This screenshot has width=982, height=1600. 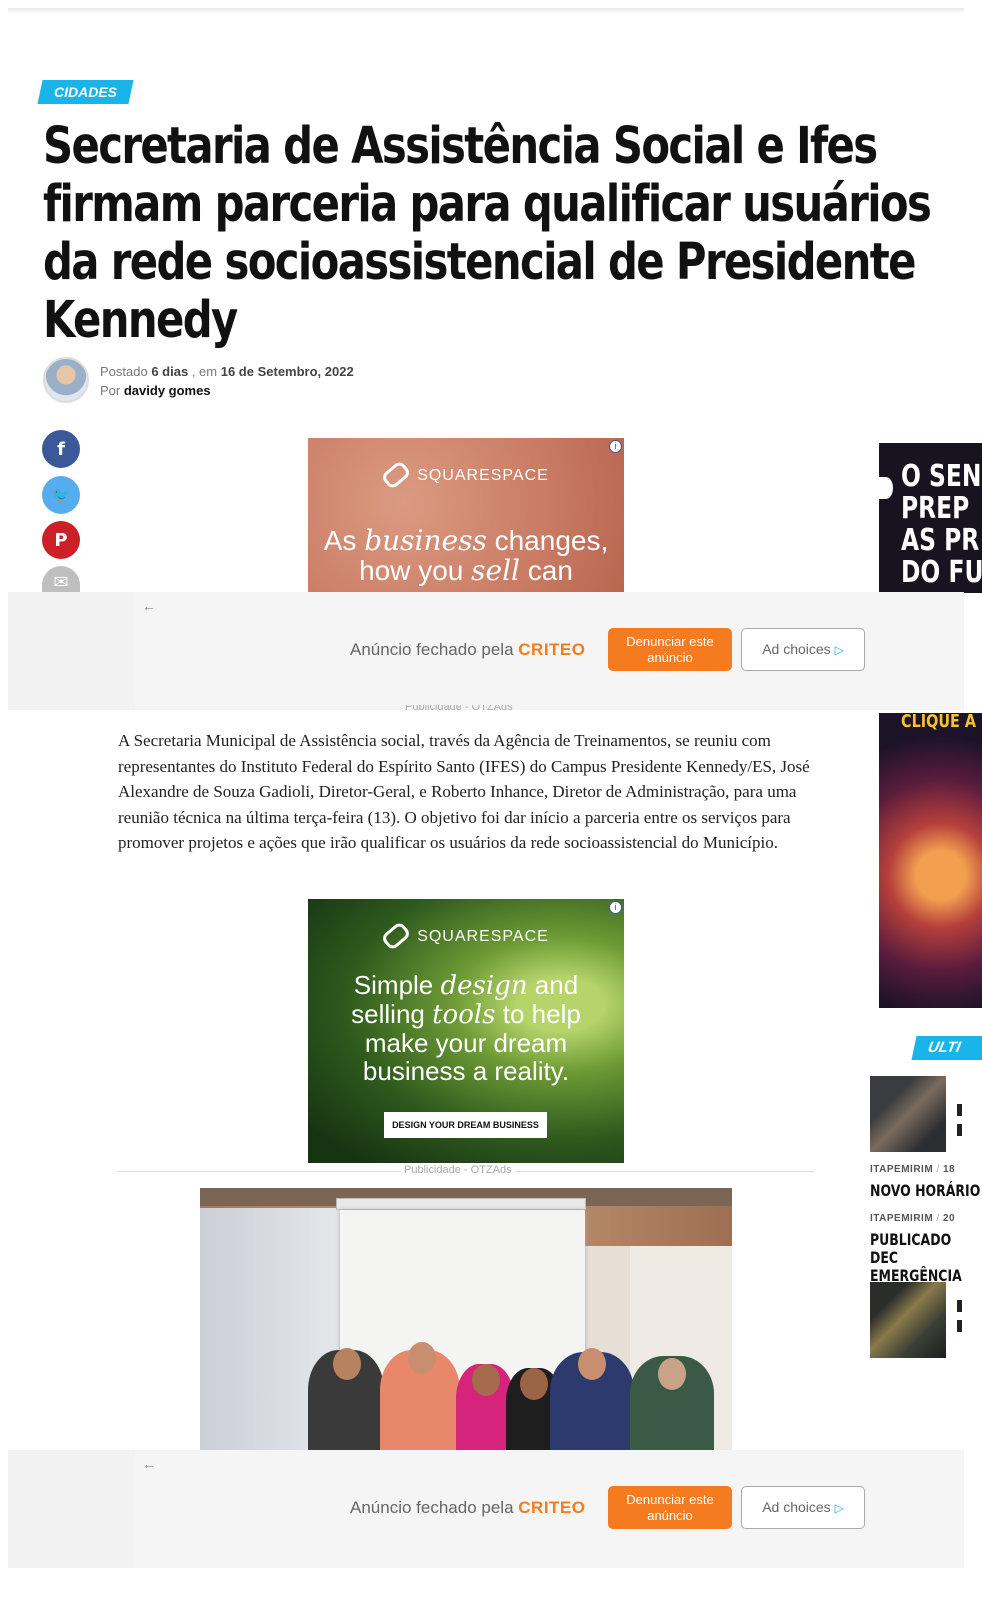 What do you see at coordinates (941, 524) in the screenshot?
I see `right-ad-text: O SEN PREP AS PR DO FU` at bounding box center [941, 524].